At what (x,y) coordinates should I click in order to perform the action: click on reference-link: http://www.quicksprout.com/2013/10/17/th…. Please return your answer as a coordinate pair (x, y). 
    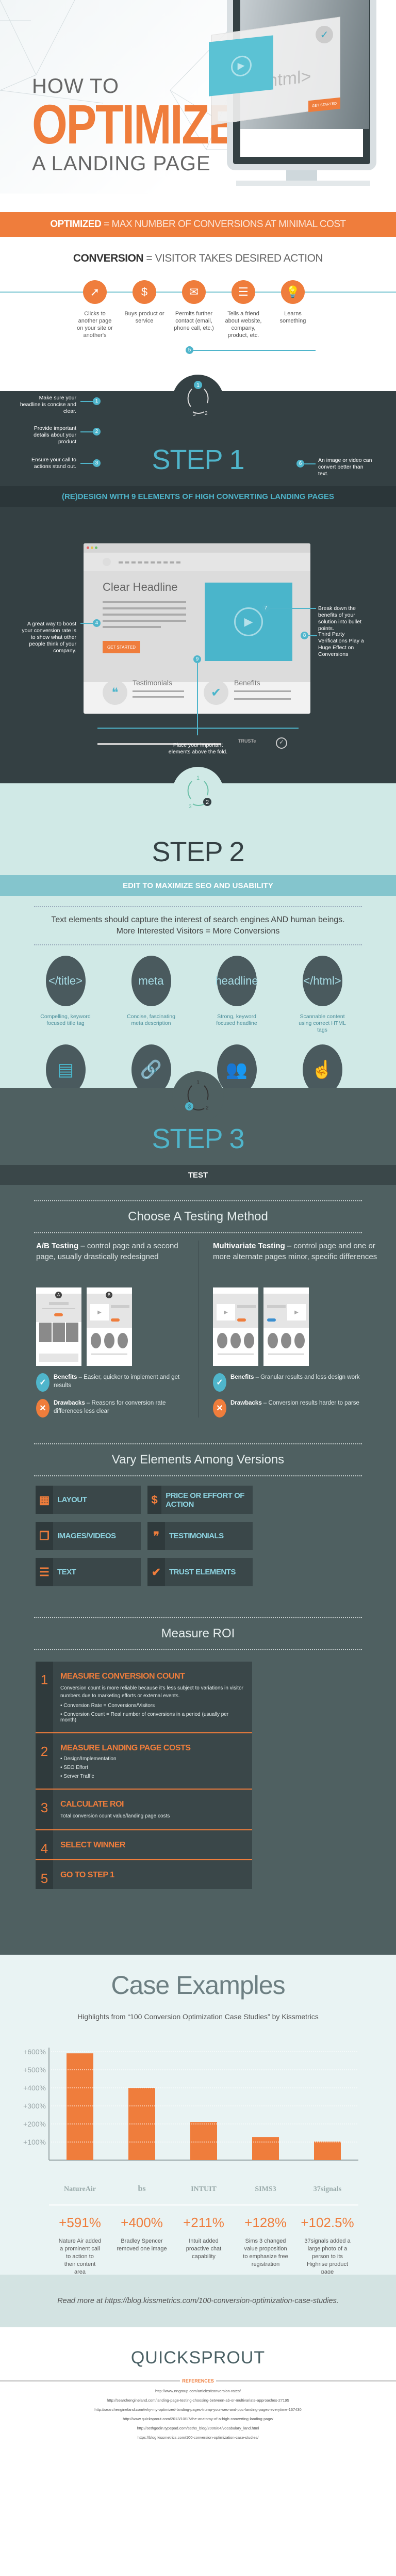
    Looking at the image, I should click on (198, 2419).